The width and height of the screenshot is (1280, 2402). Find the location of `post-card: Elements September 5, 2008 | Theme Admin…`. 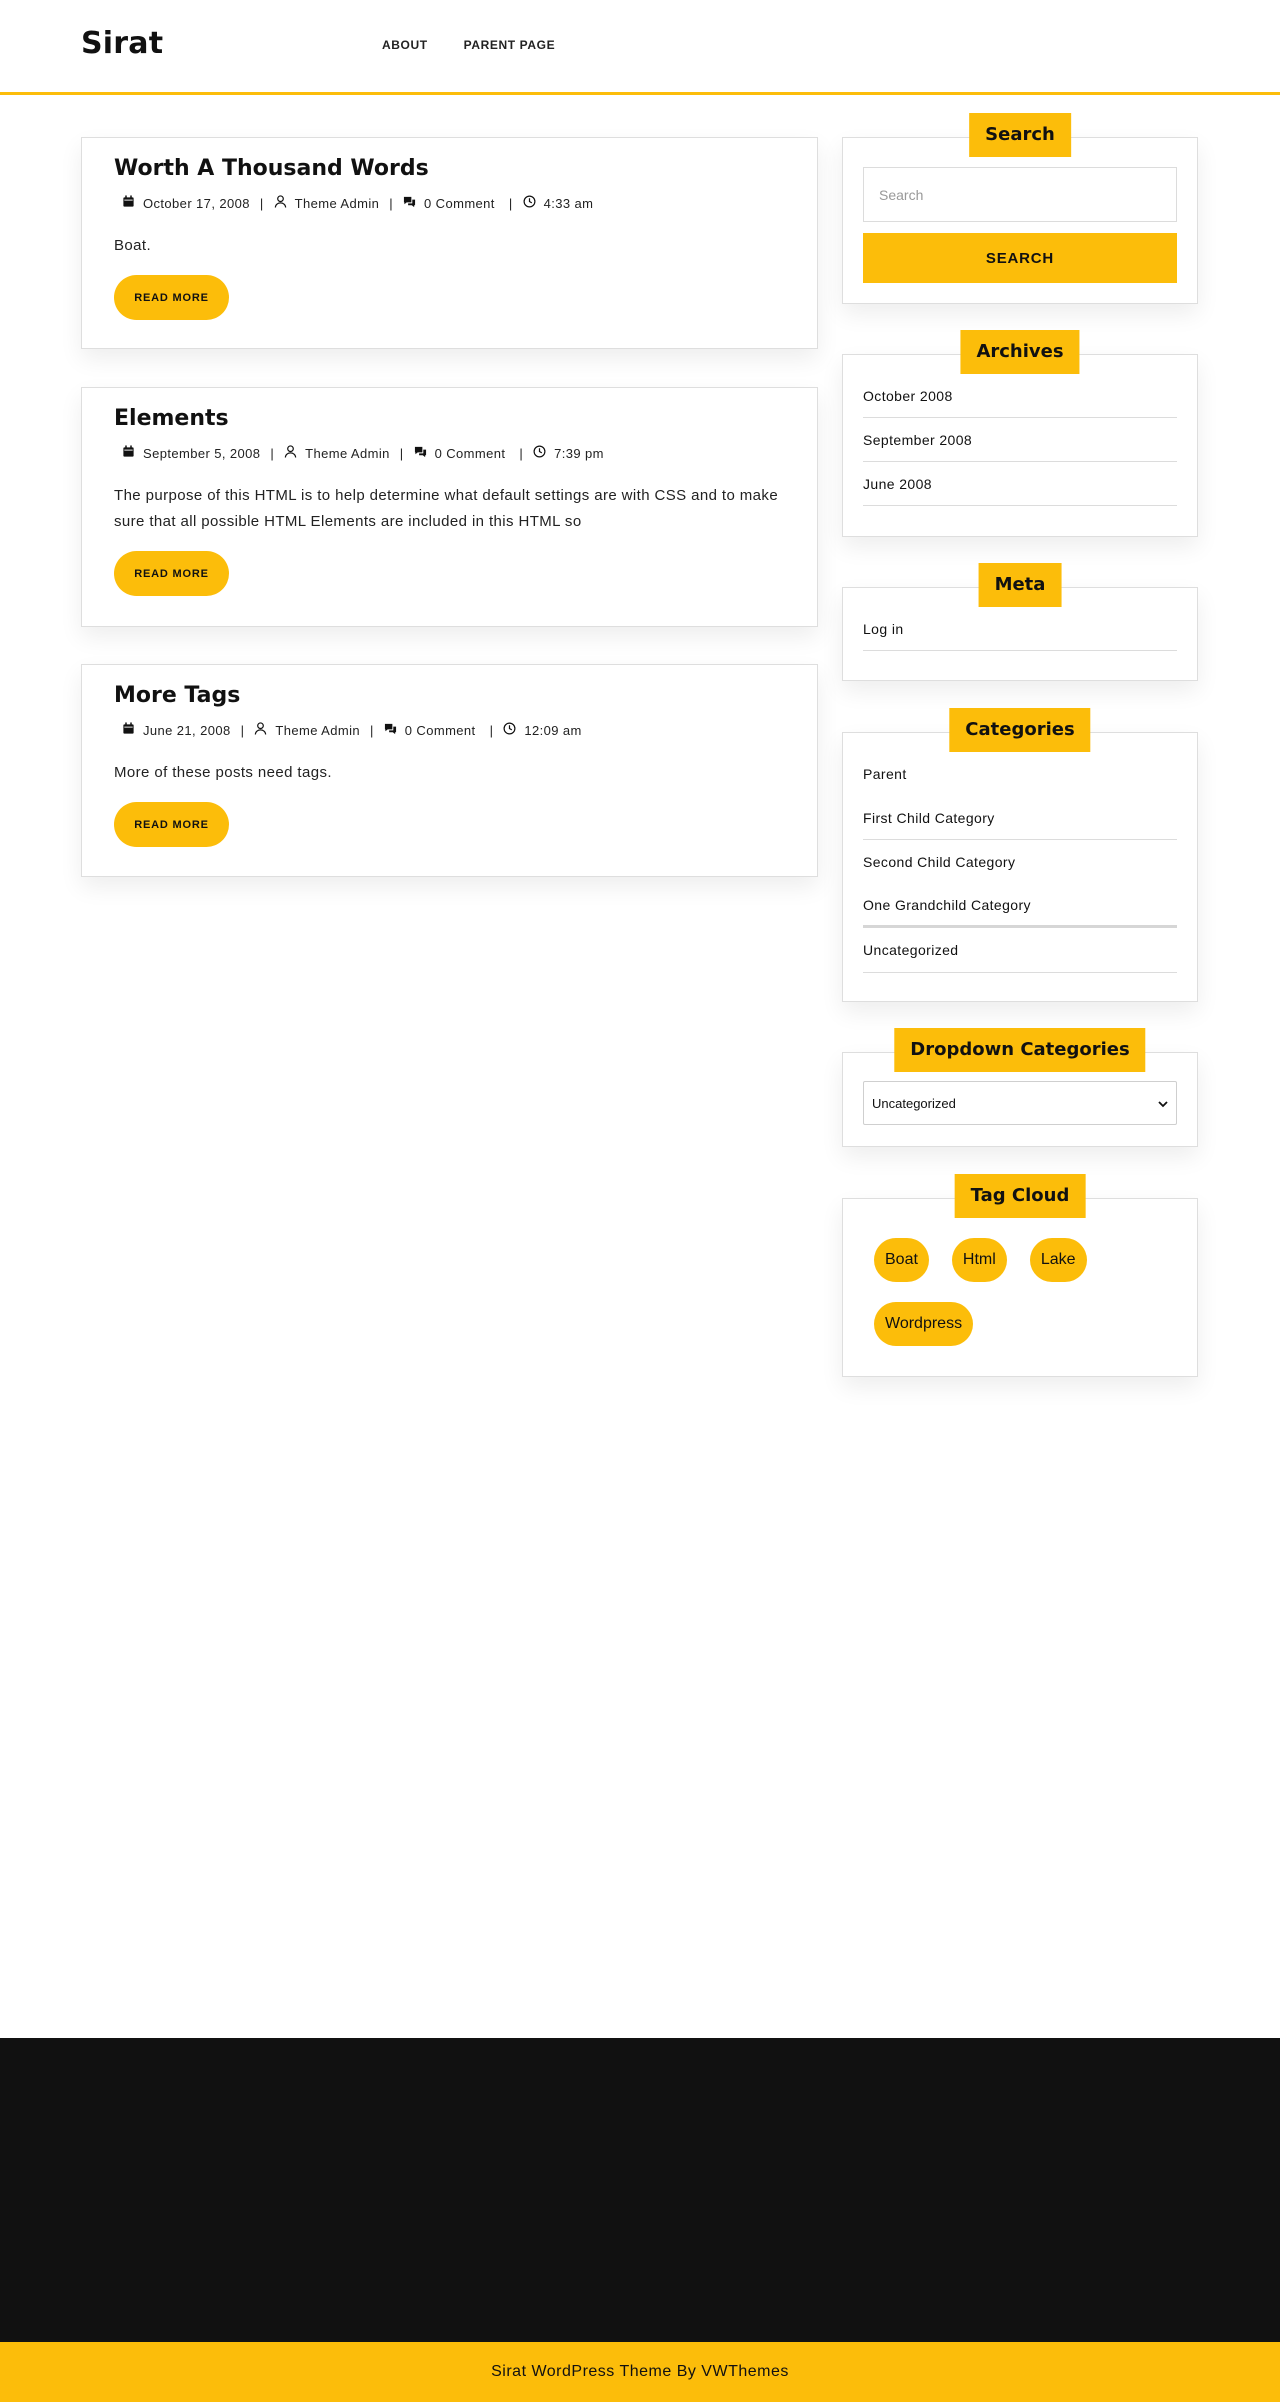

post-card: Elements September 5, 2008 | Theme Admin… is located at coordinates (449, 507).